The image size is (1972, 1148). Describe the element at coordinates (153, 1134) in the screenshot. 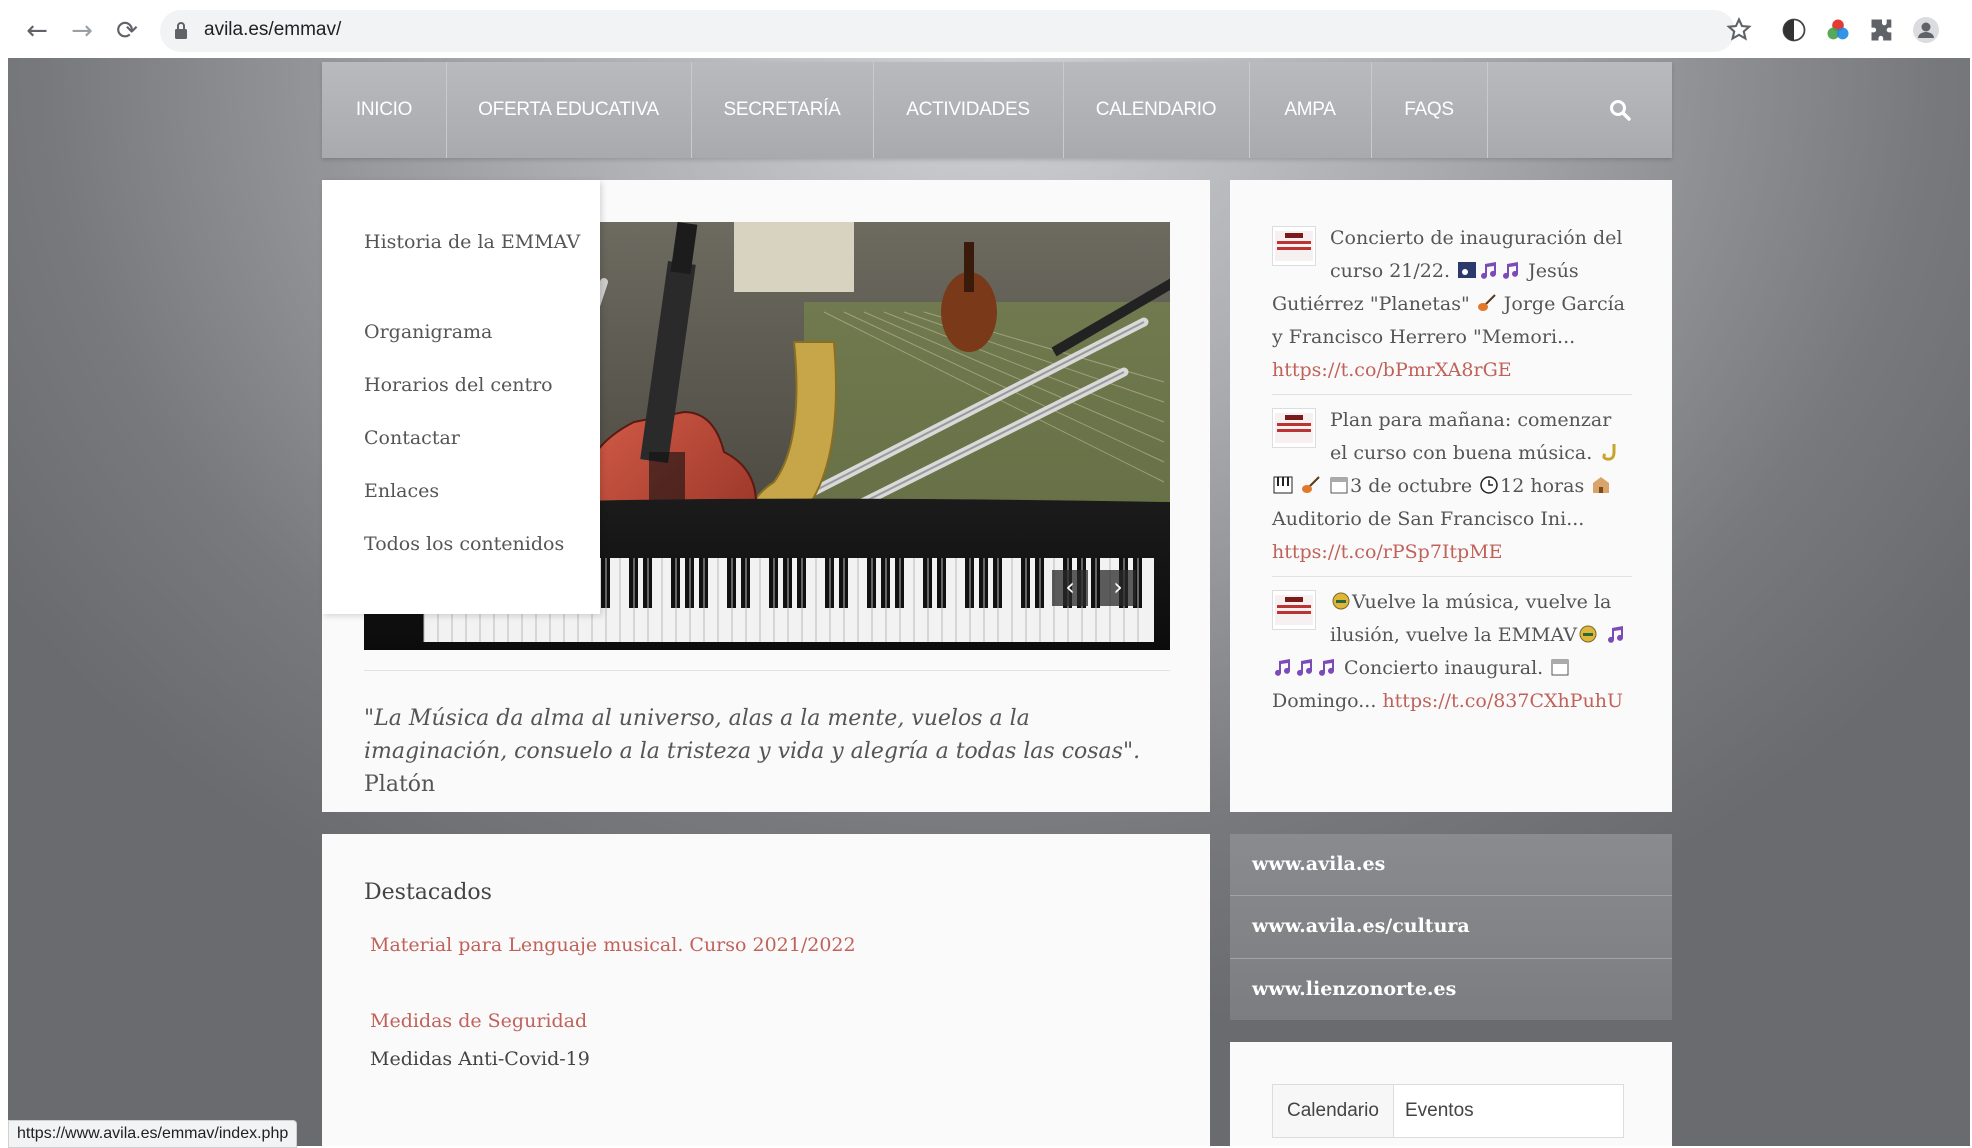

I see `status-bar-url: https://www.avila.es/emmav/index.php` at that location.